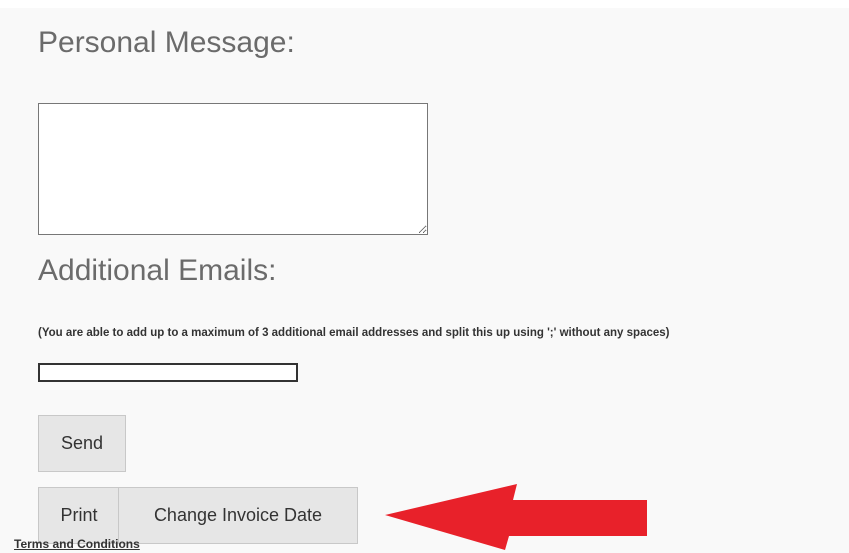  Describe the element at coordinates (166, 42) in the screenshot. I see `personal-message-heading: Personal Message:` at that location.